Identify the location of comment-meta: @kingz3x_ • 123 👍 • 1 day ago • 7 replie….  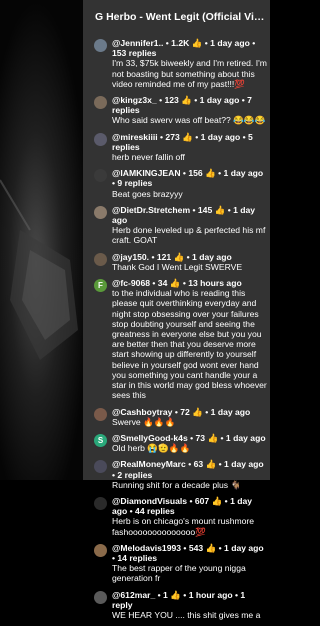
(182, 105).